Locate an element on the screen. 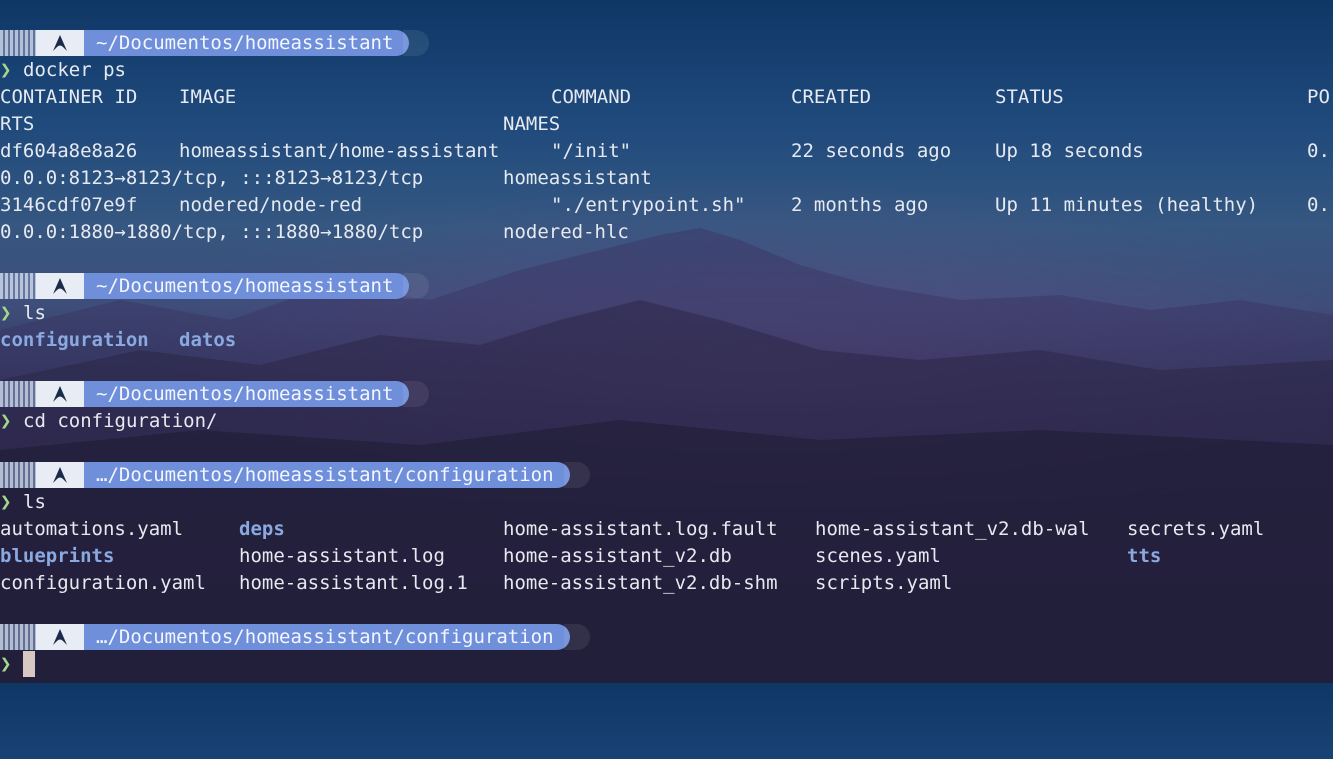  command-line: ❯ docker ps is located at coordinates (63, 70).